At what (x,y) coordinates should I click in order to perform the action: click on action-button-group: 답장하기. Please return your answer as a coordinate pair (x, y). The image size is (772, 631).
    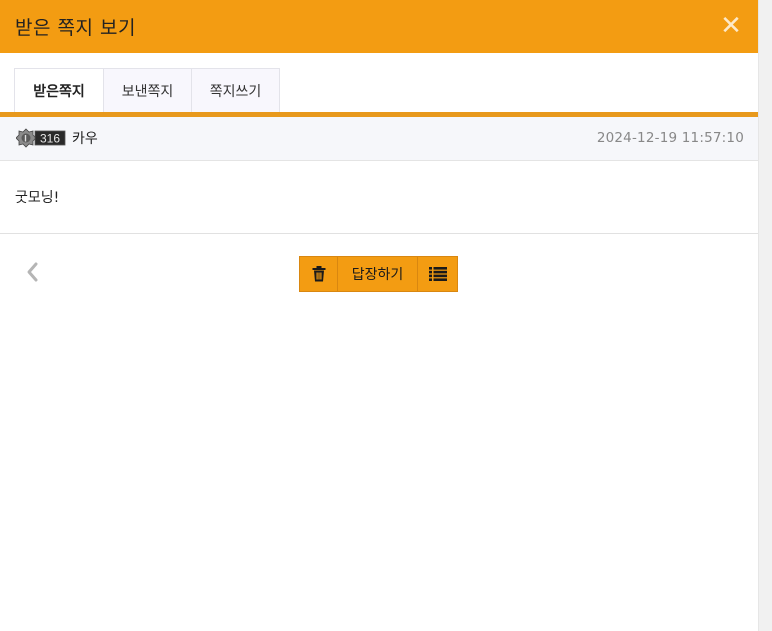
    Looking at the image, I should click on (378, 274).